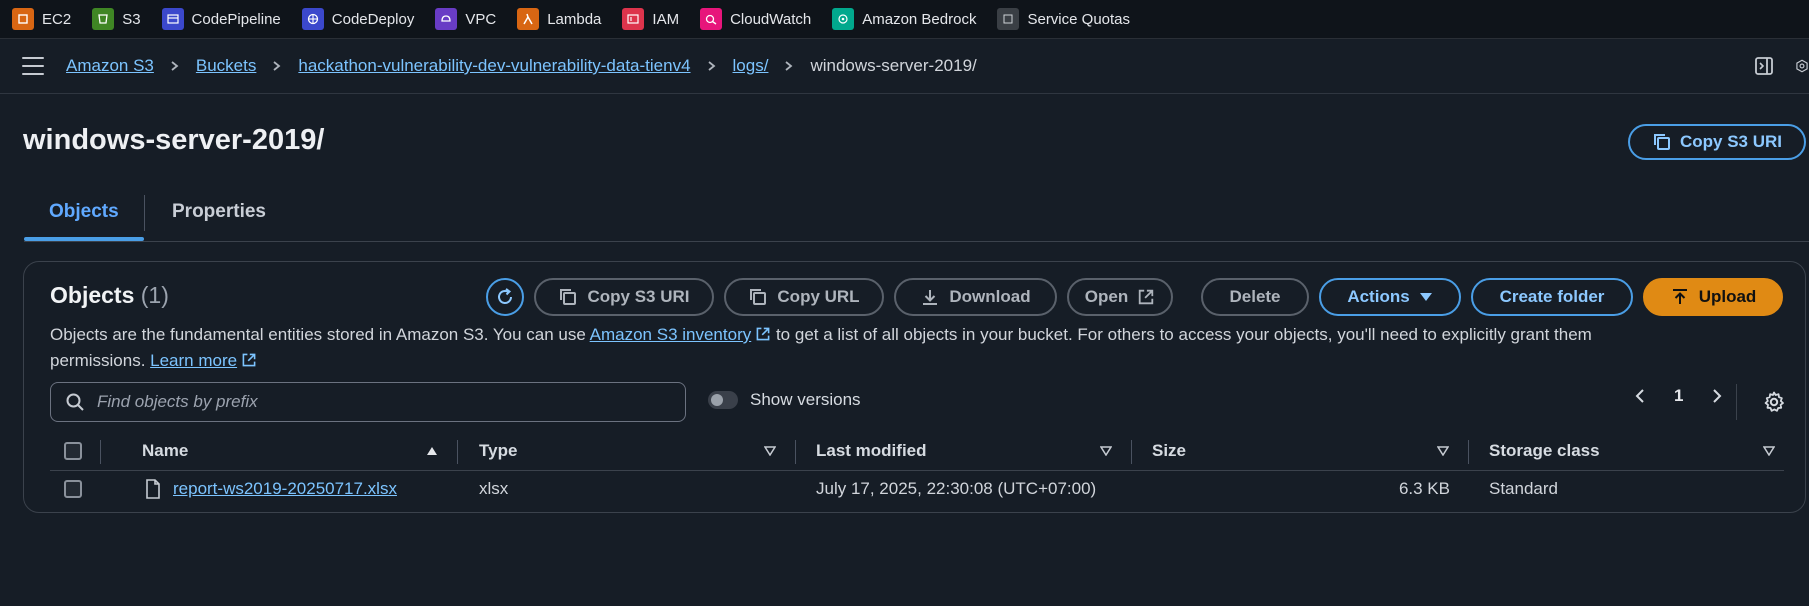 The width and height of the screenshot is (1809, 606). What do you see at coordinates (751, 66) in the screenshot?
I see `breadcrumb-logs: logs/` at bounding box center [751, 66].